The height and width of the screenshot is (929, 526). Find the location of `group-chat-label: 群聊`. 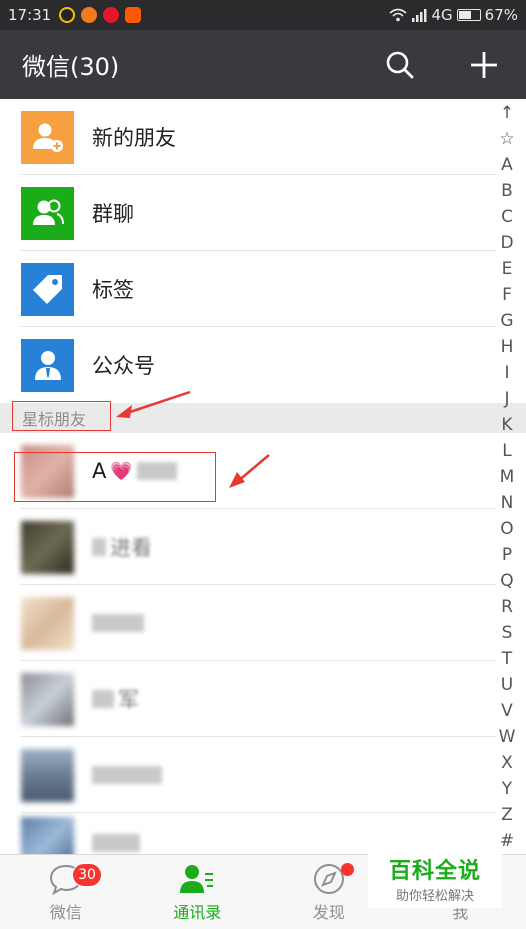

group-chat-label: 群聊 is located at coordinates (113, 214).